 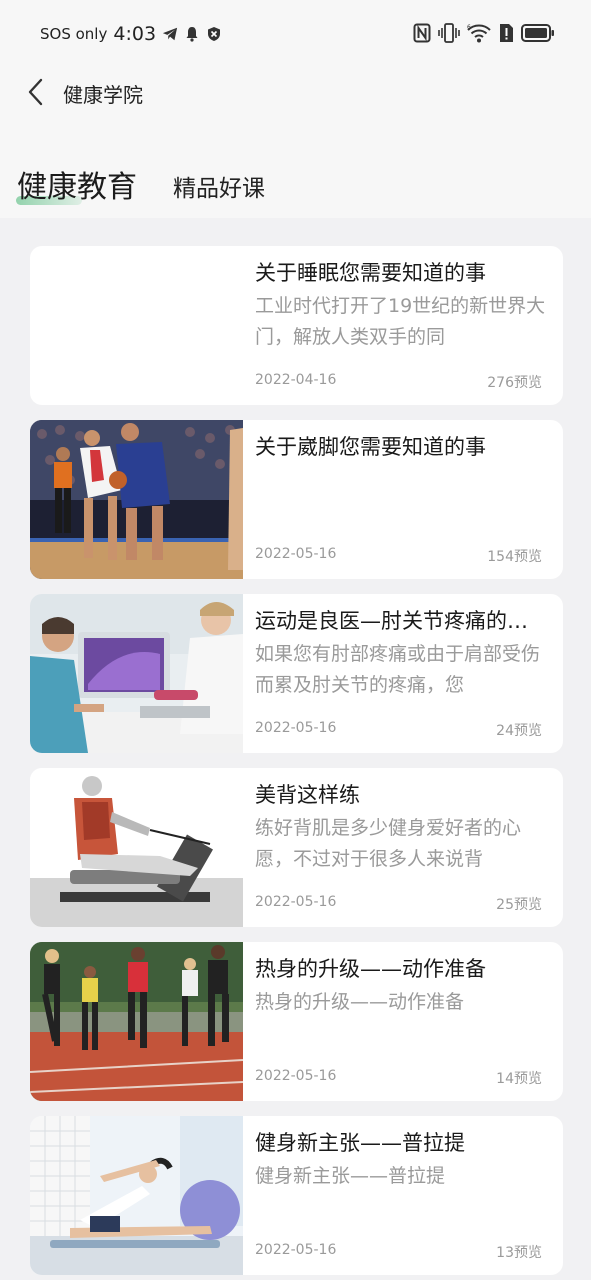 What do you see at coordinates (422, 33) in the screenshot?
I see `nfc-icon` at bounding box center [422, 33].